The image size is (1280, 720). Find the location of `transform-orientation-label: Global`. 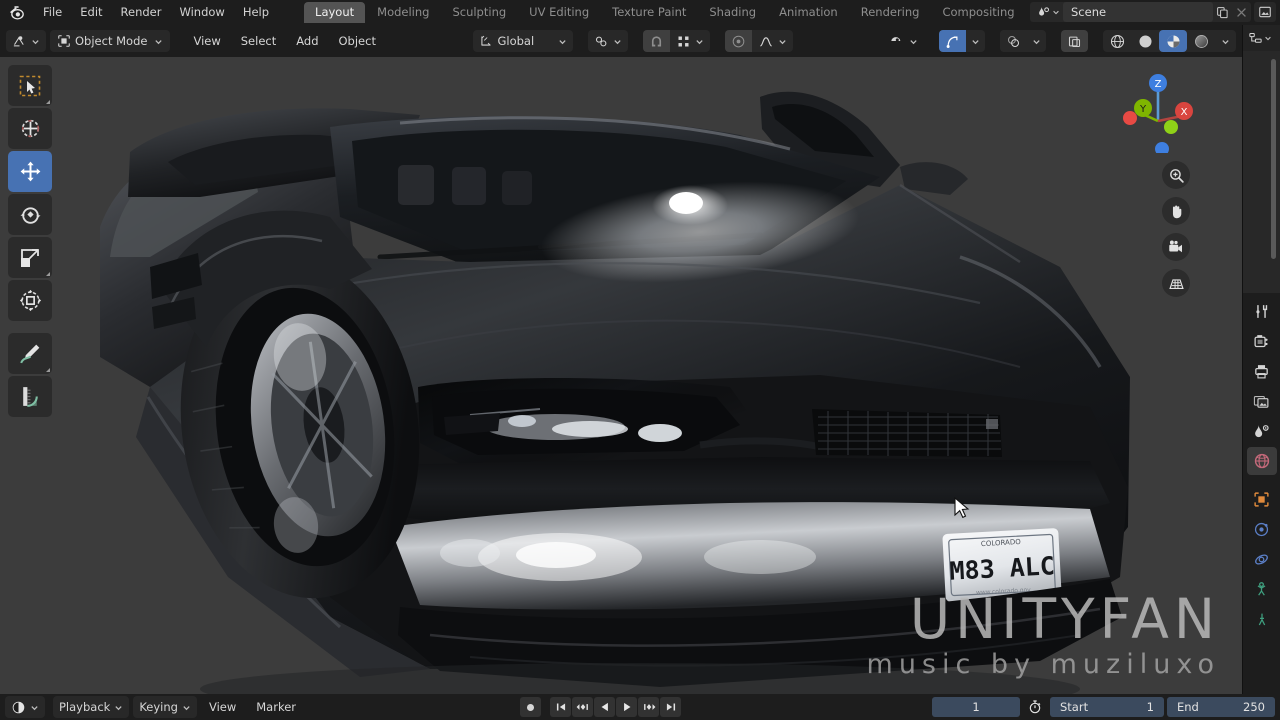

transform-orientation-label: Global is located at coordinates (516, 41).